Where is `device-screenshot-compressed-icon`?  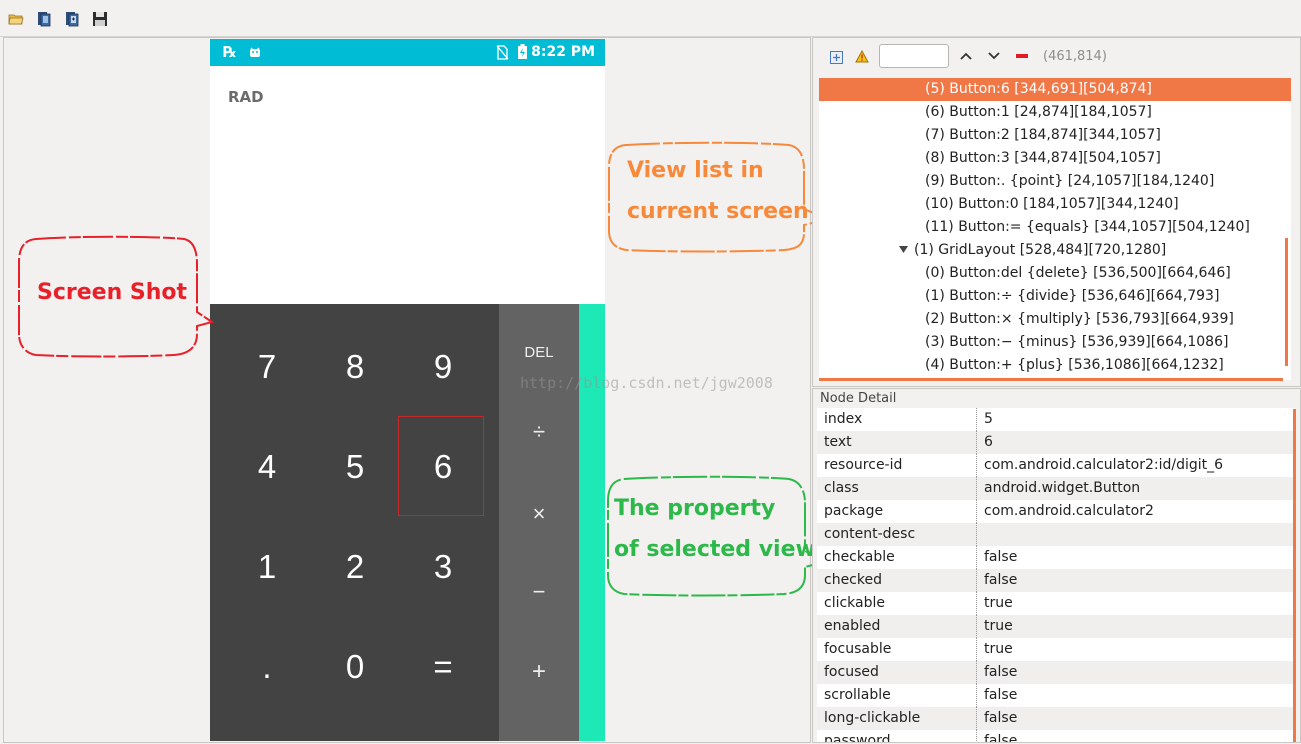
device-screenshot-compressed-icon is located at coordinates (72, 19).